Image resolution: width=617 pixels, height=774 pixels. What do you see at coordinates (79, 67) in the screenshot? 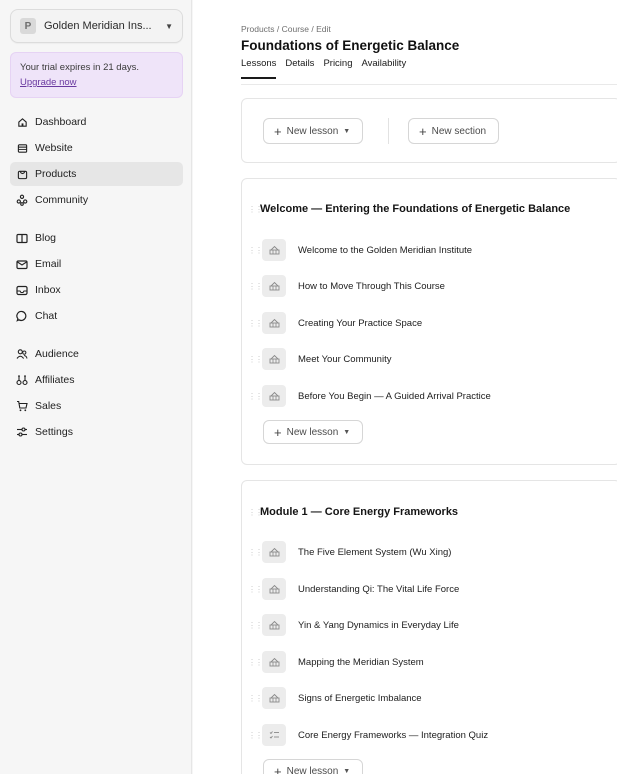
I see `trial-text: Your trial expires in 21 days.` at bounding box center [79, 67].